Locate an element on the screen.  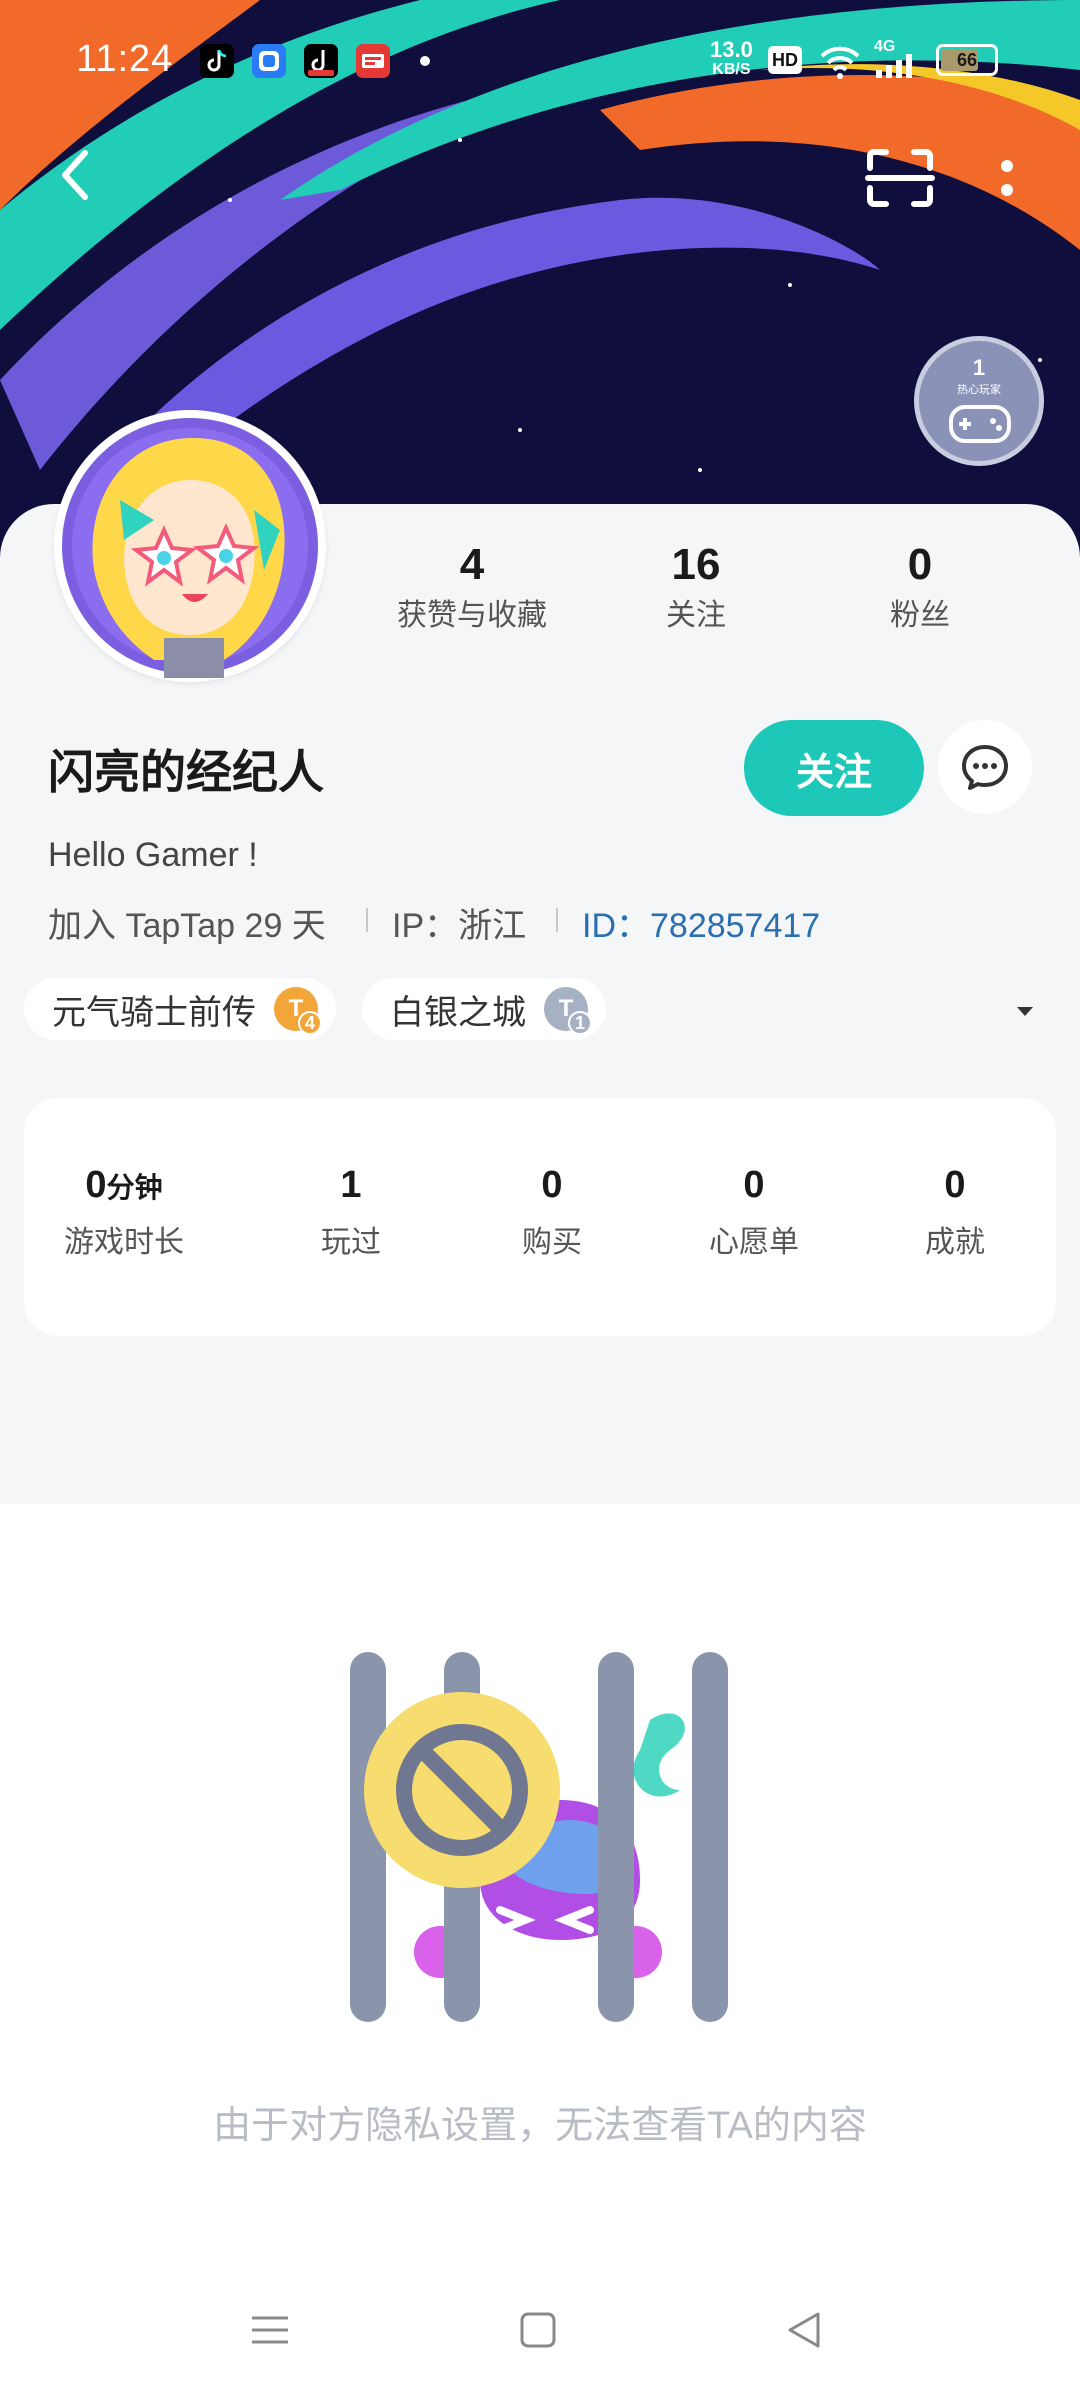
game-chip: 白银之城 T1 is located at coordinates (484, 1009).